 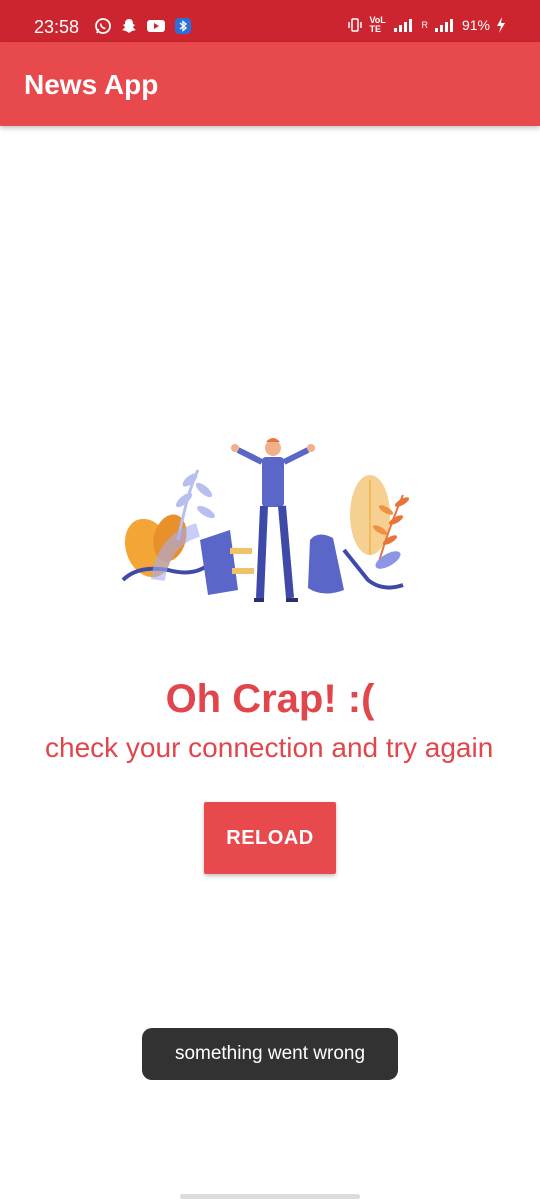 What do you see at coordinates (143, 28) in the screenshot?
I see `notification-icons` at bounding box center [143, 28].